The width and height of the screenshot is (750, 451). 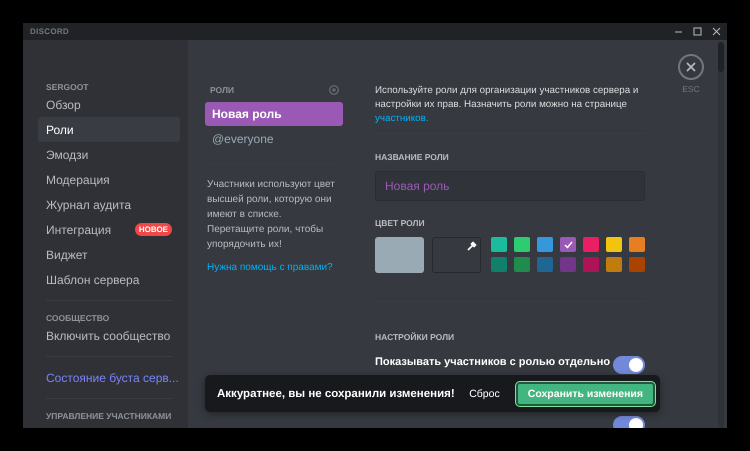 I want to click on help-link: Нужна помощь с правами?, so click(x=274, y=267).